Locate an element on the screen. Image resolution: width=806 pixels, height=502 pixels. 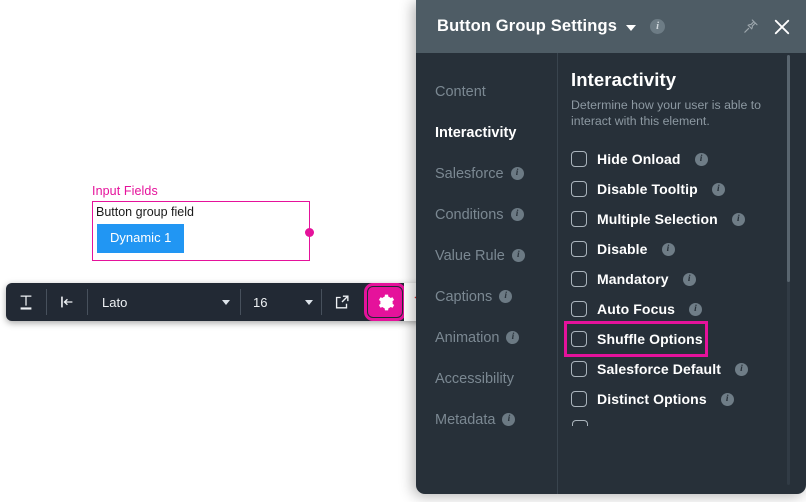
option-shuffle-options: Shuffle Options is located at coordinates (636, 339).